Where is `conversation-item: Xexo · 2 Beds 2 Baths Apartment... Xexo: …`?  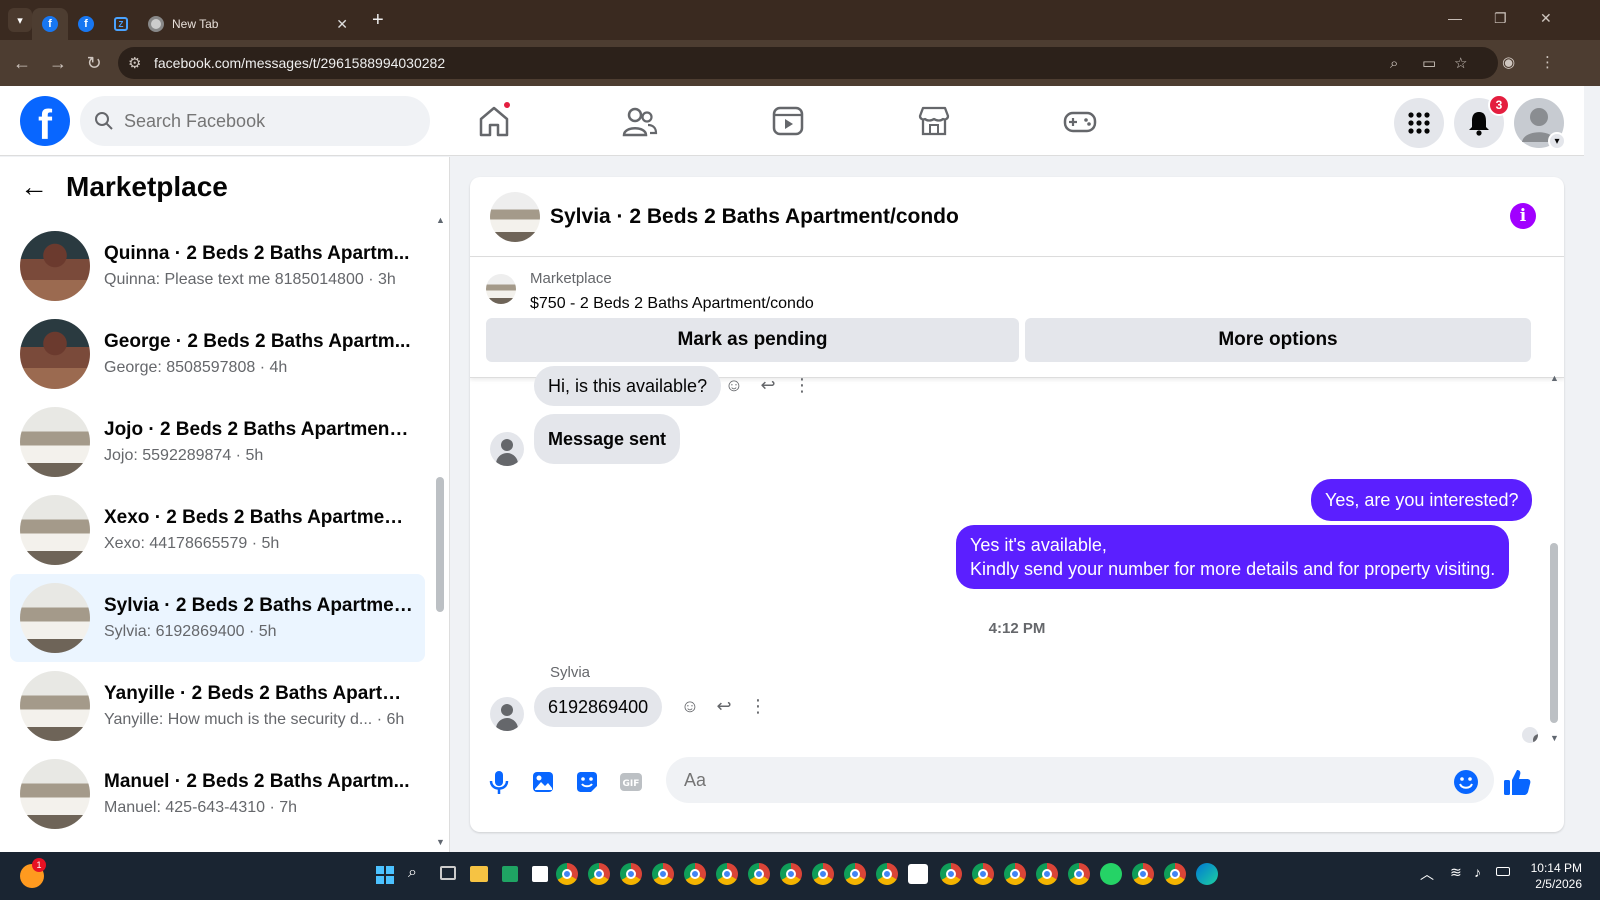 conversation-item: Xexo · 2 Beds 2 Baths Apartment... Xexo: … is located at coordinates (217, 530).